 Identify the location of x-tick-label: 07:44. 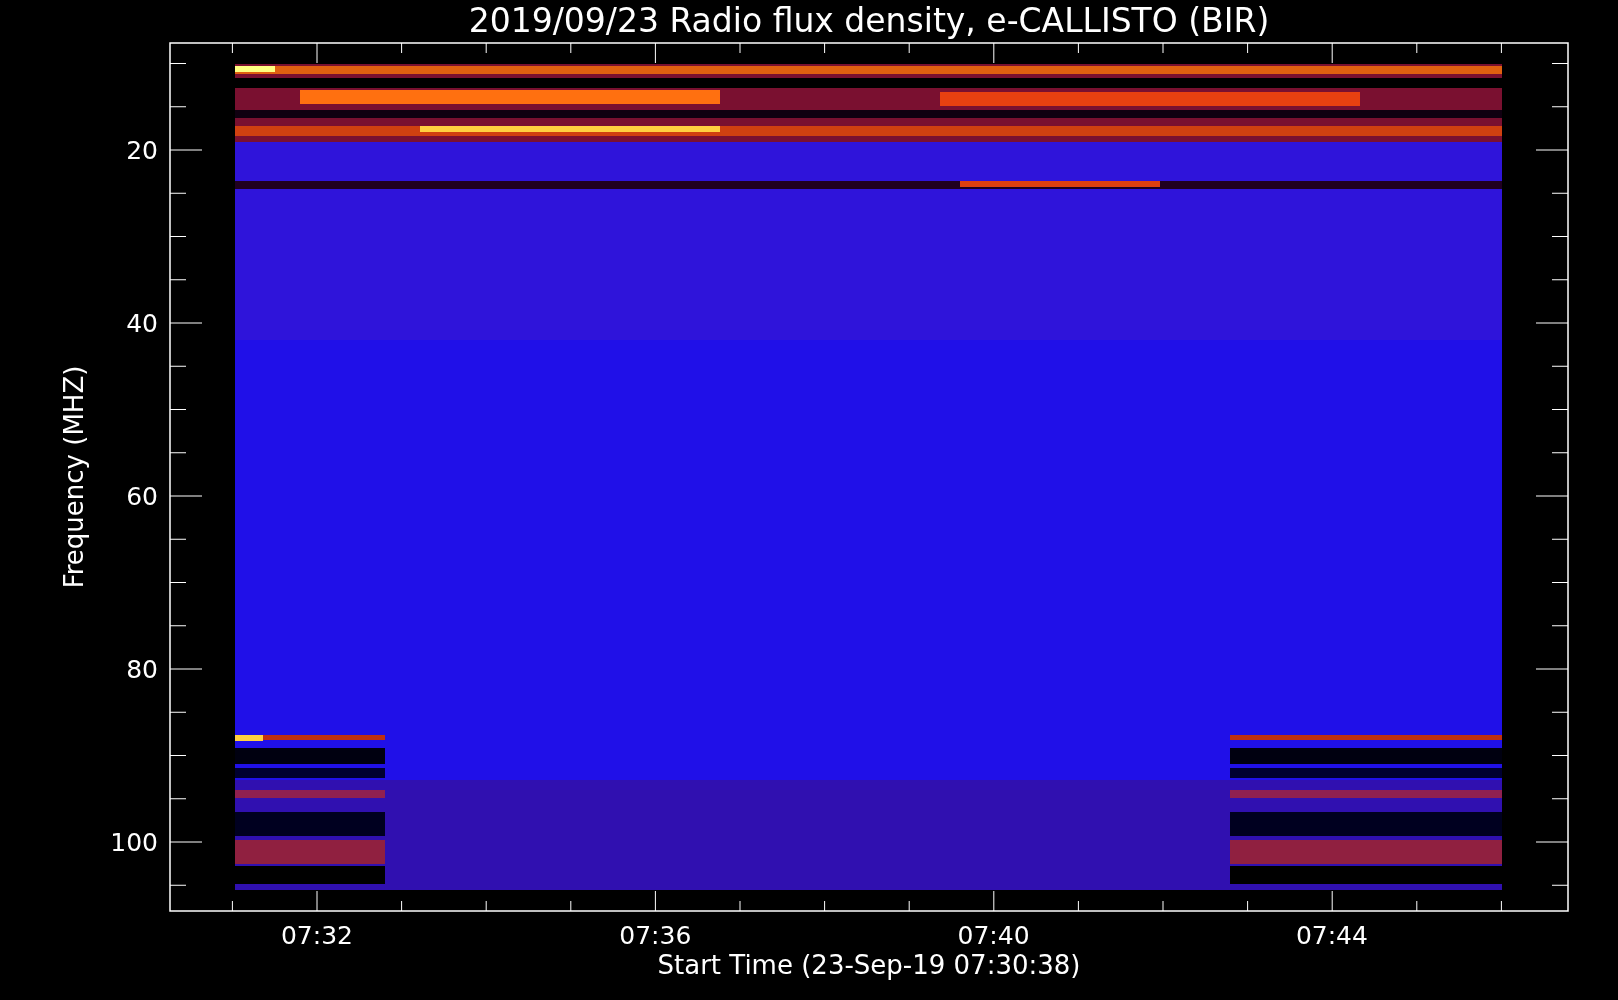
(1331, 935).